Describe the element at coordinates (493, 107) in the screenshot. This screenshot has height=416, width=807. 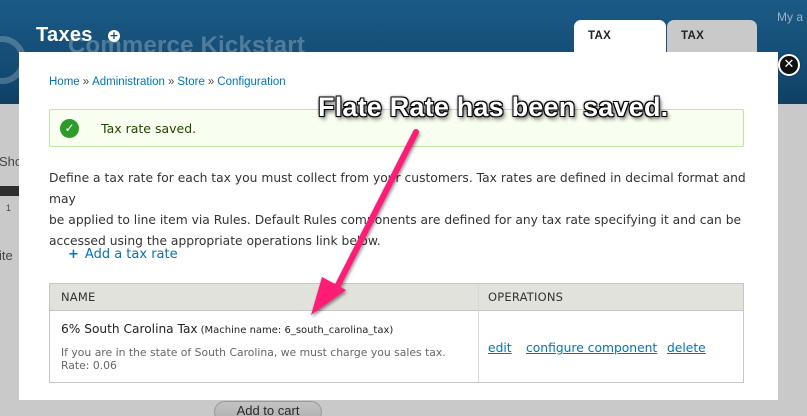
I see `annotation-callout: Flate Rate has been saved.` at that location.